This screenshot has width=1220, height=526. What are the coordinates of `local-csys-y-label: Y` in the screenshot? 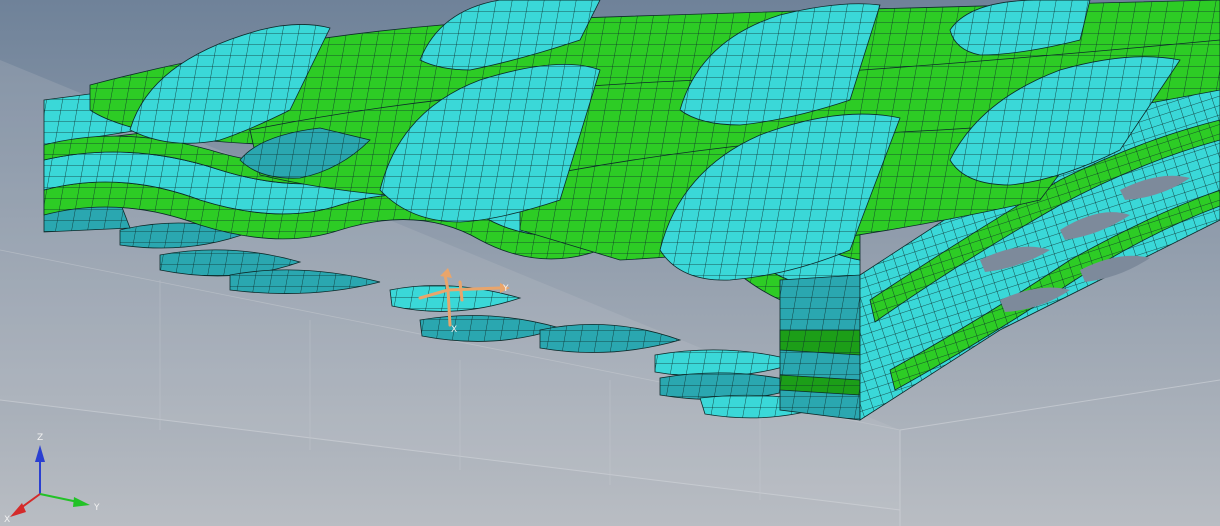 It's located at (505, 289).